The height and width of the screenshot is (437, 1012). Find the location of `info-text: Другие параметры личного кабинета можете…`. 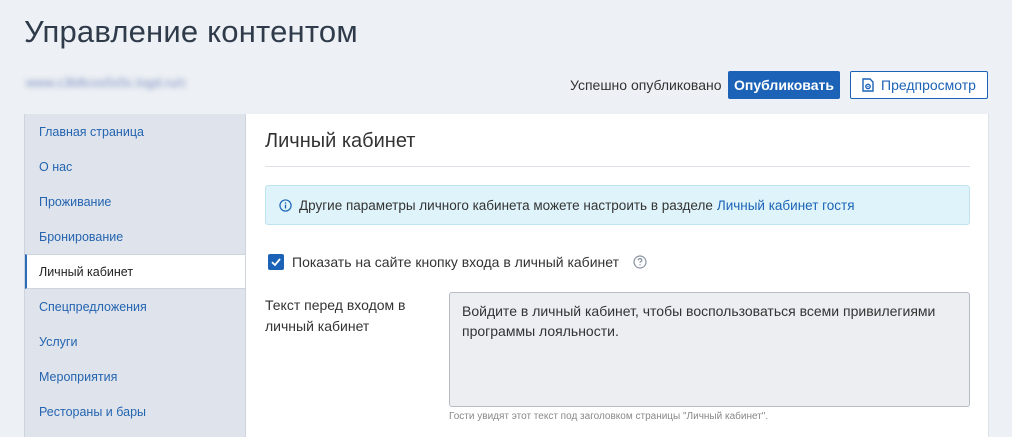

info-text: Другие параметры личного кабинета можете… is located at coordinates (506, 205).